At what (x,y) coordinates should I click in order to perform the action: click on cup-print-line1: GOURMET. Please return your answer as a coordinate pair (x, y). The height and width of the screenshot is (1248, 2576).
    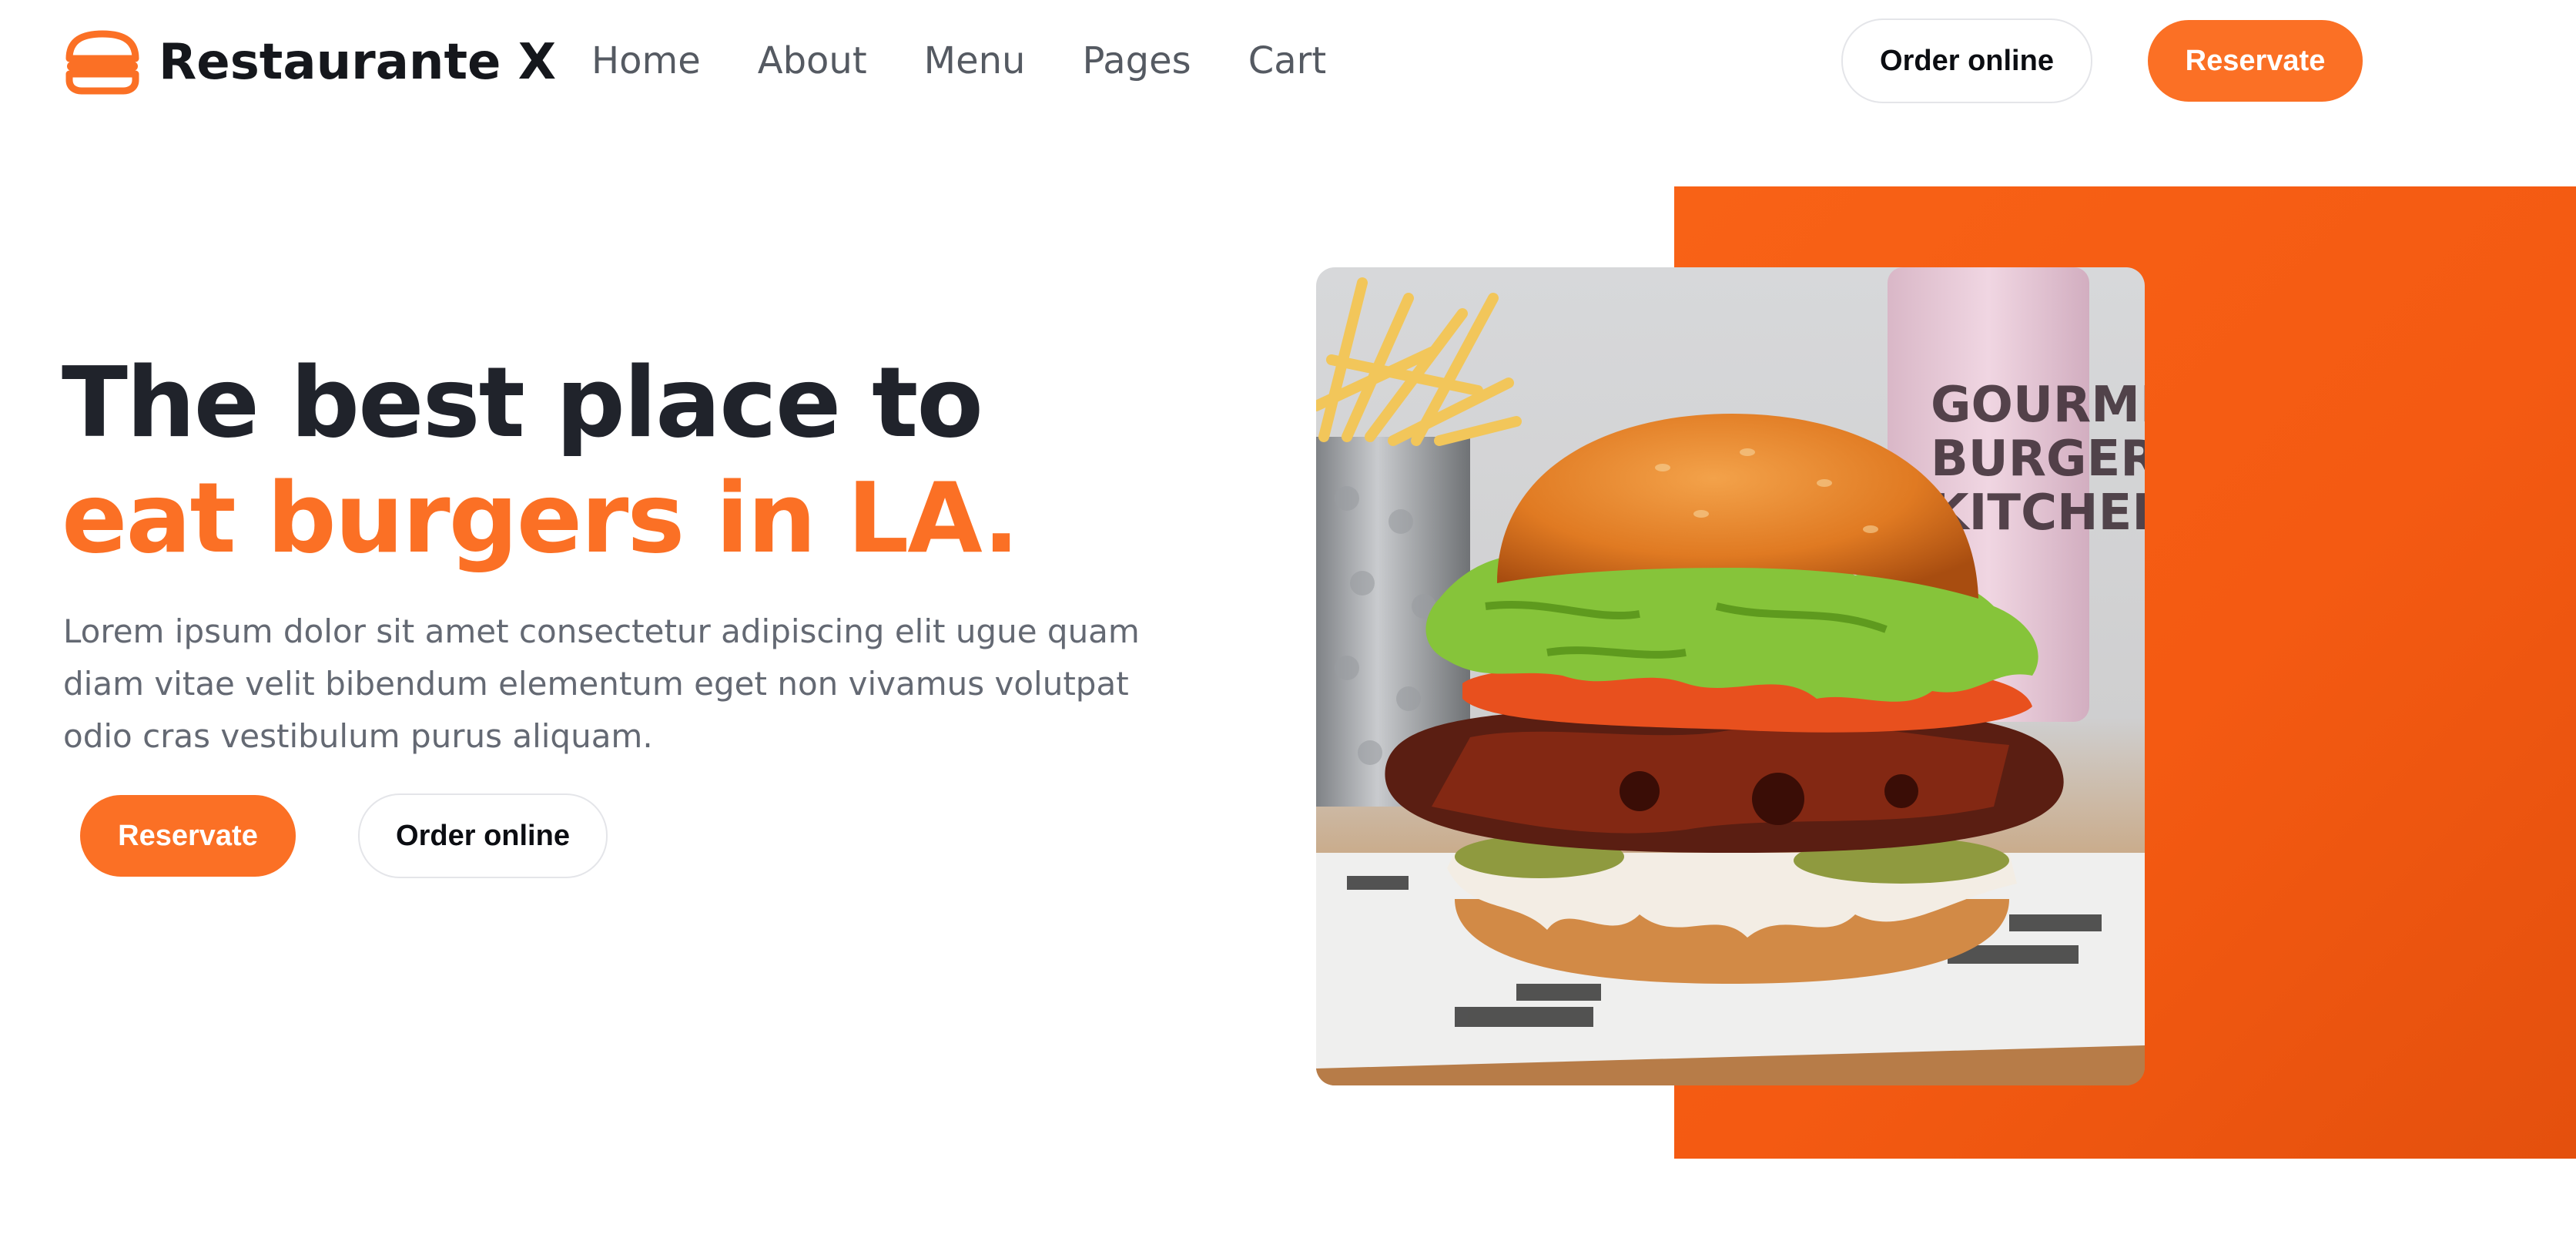
    Looking at the image, I should click on (2038, 406).